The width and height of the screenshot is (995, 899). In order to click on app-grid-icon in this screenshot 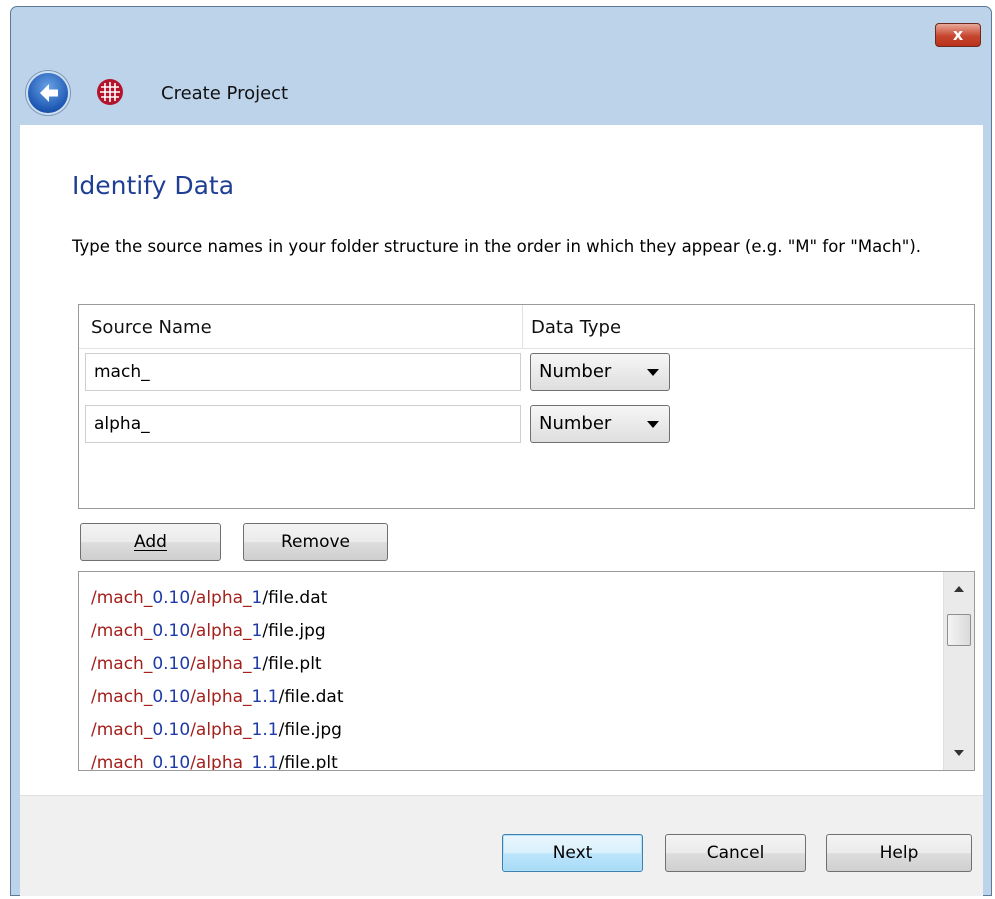, I will do `click(110, 92)`.